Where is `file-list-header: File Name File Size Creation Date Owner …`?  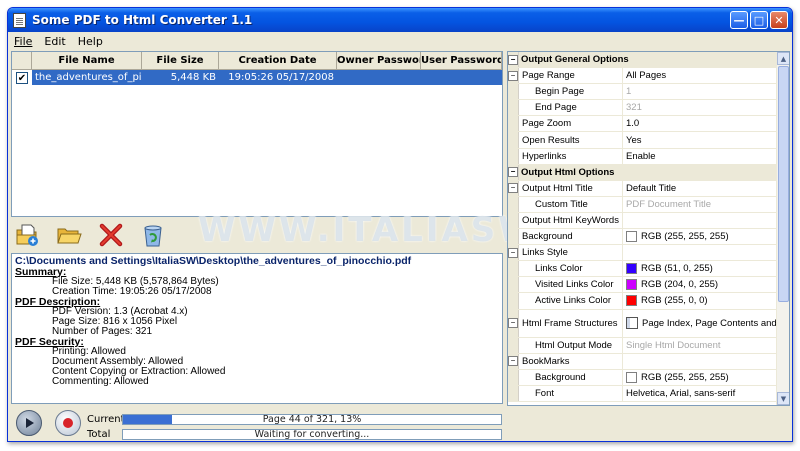 file-list-header: File Name File Size Creation Date Owner … is located at coordinates (257, 61).